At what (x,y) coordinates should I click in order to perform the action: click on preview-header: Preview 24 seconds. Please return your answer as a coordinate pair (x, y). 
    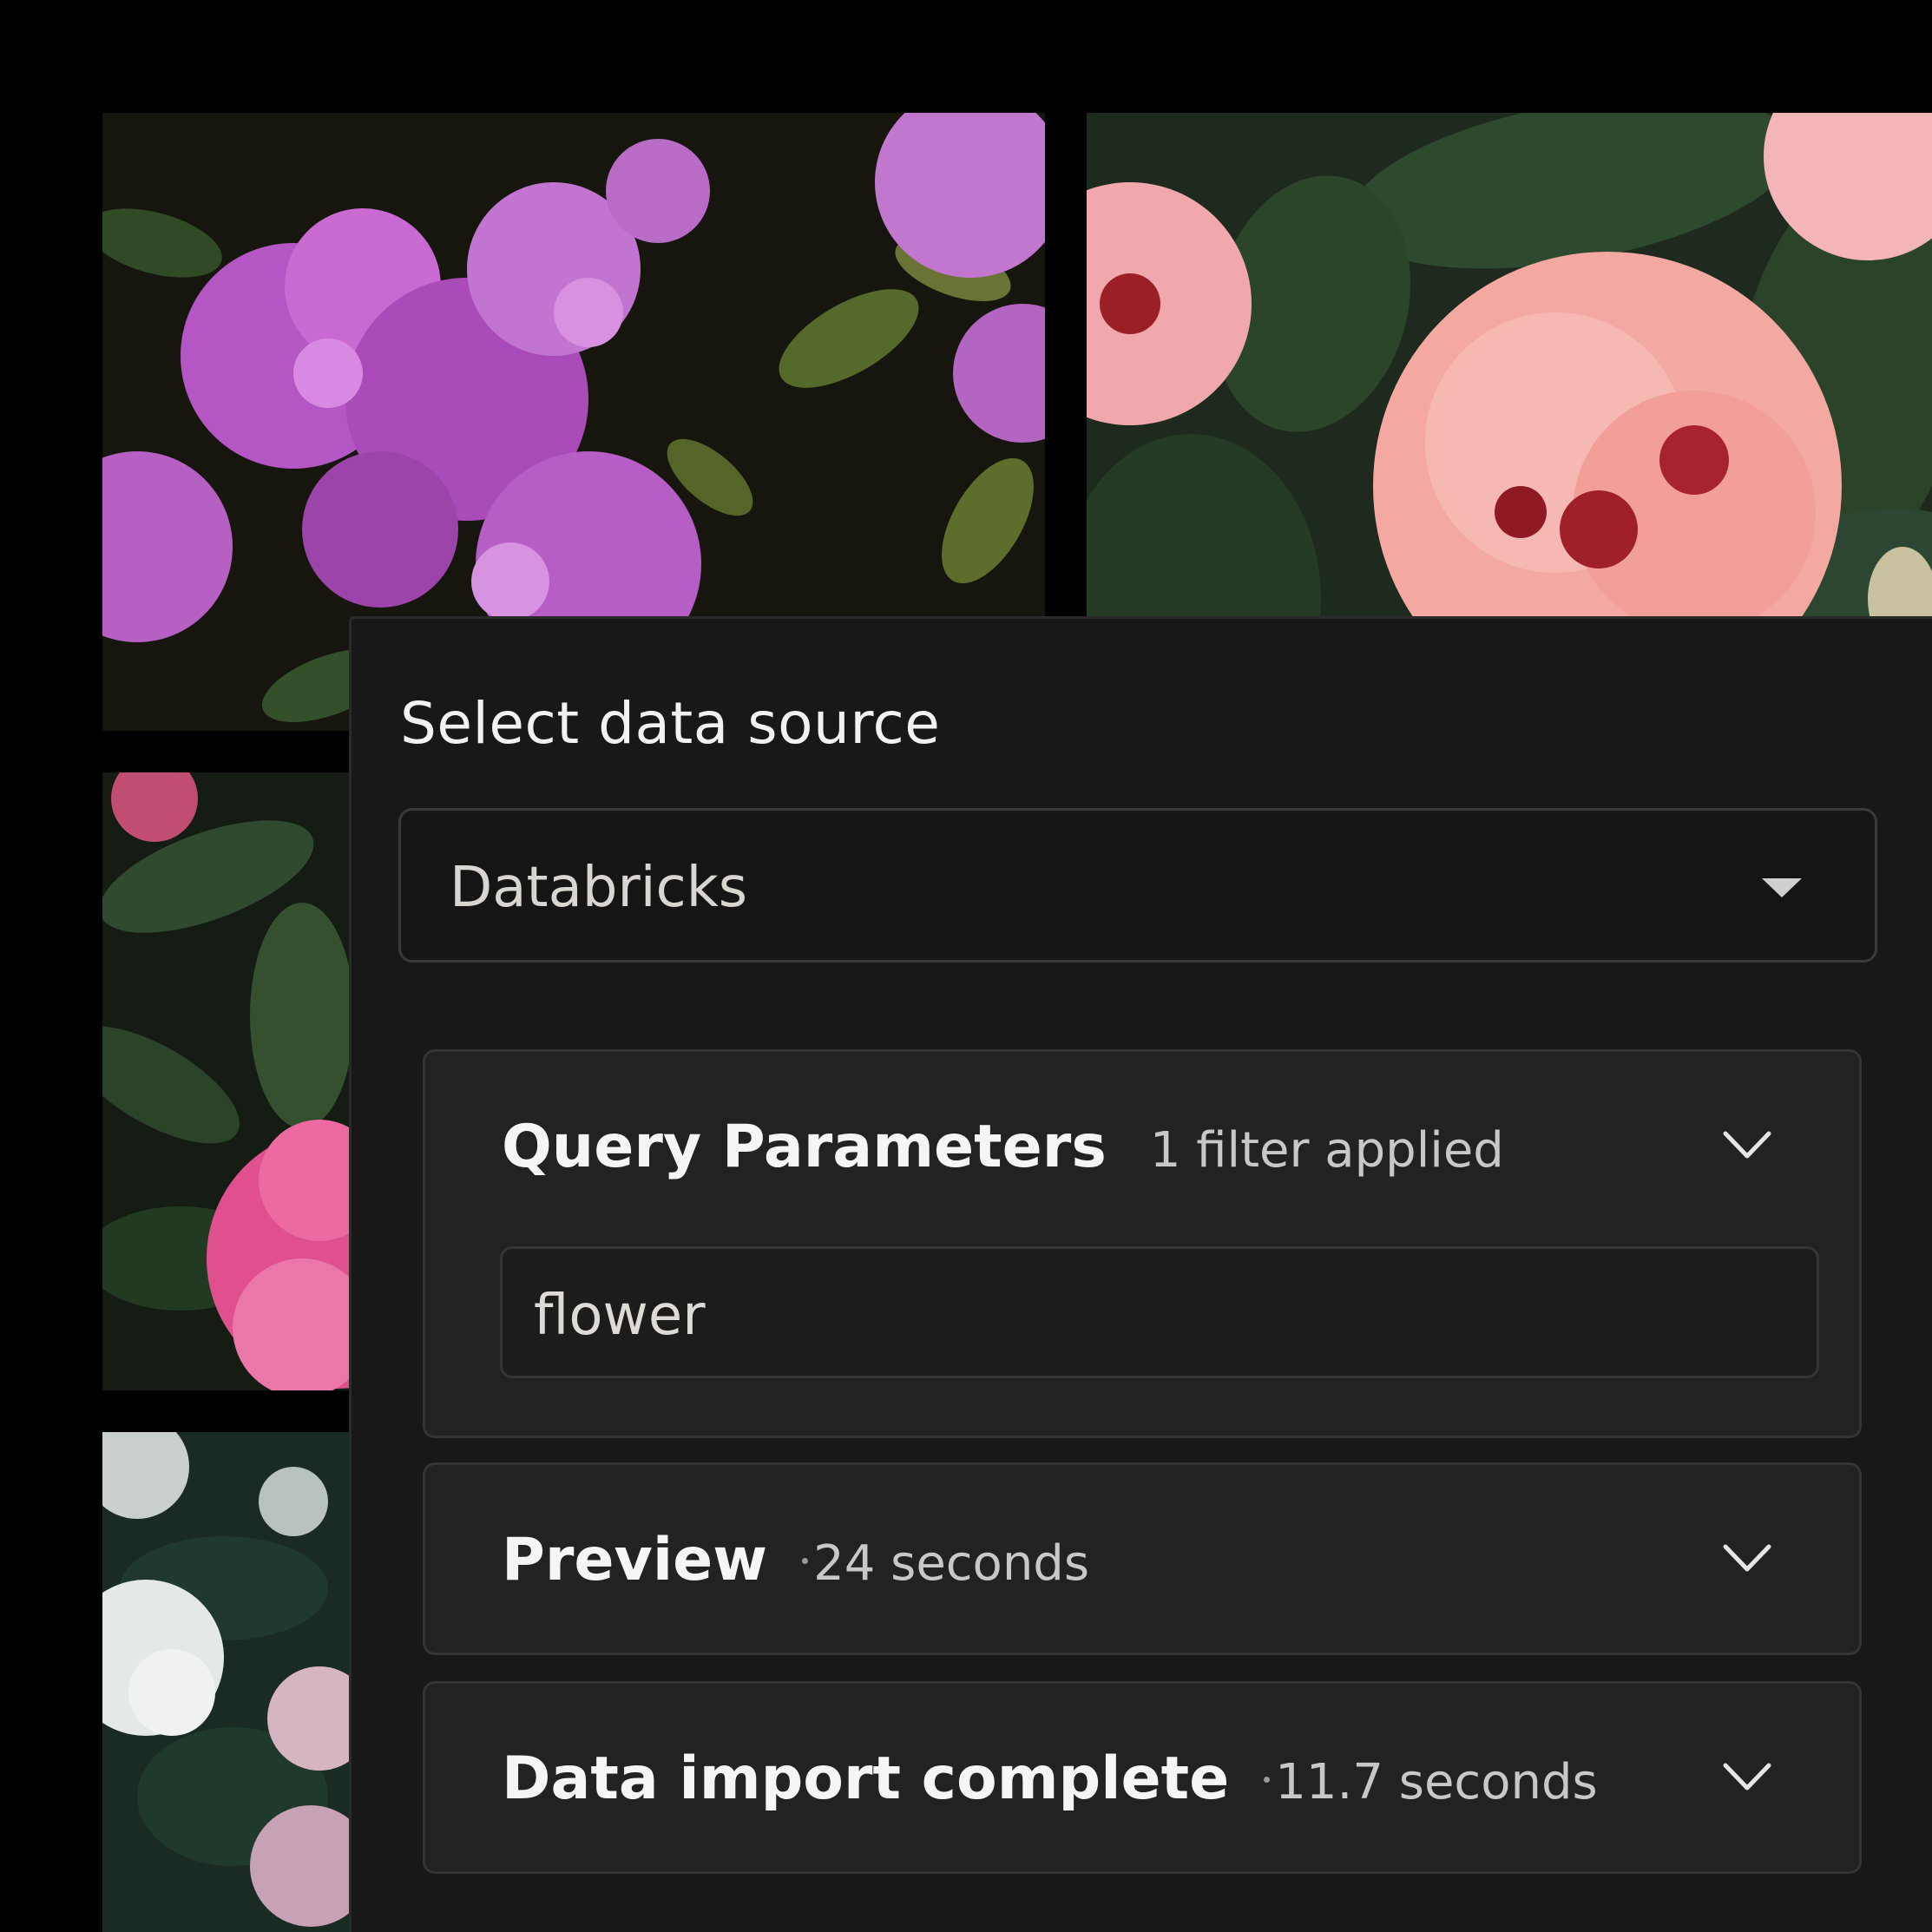
    Looking at the image, I should click on (796, 1560).